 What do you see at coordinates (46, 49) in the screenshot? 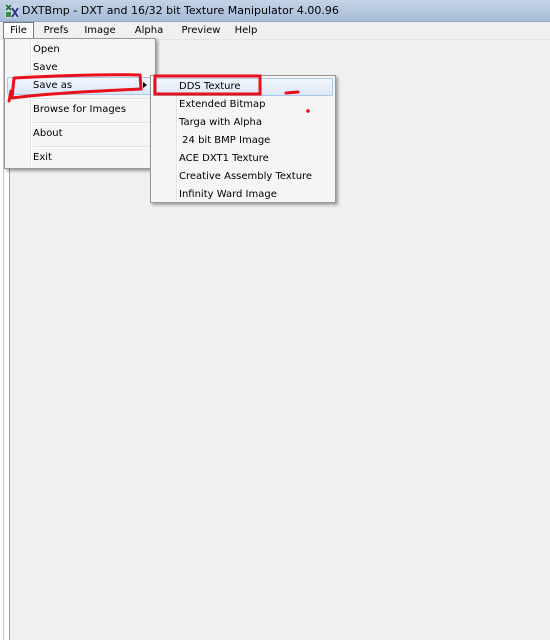
I see `menu-item-label: Open` at bounding box center [46, 49].